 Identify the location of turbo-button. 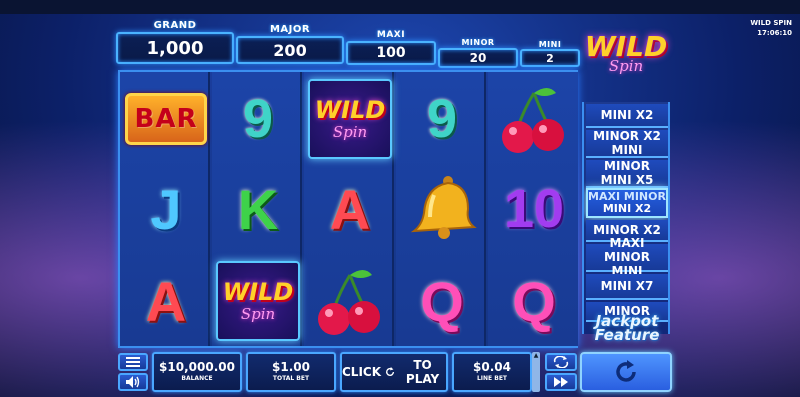
(561, 382).